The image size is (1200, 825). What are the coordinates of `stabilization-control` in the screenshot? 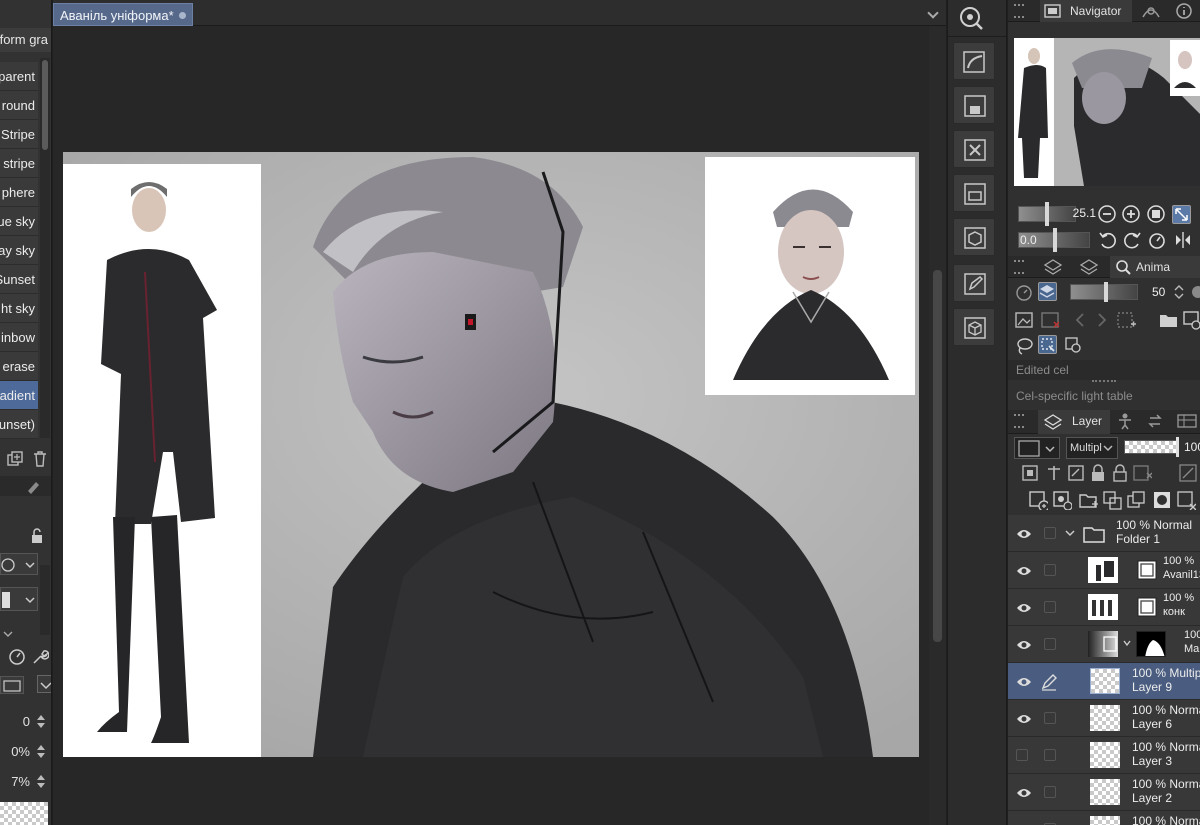 It's located at (12, 685).